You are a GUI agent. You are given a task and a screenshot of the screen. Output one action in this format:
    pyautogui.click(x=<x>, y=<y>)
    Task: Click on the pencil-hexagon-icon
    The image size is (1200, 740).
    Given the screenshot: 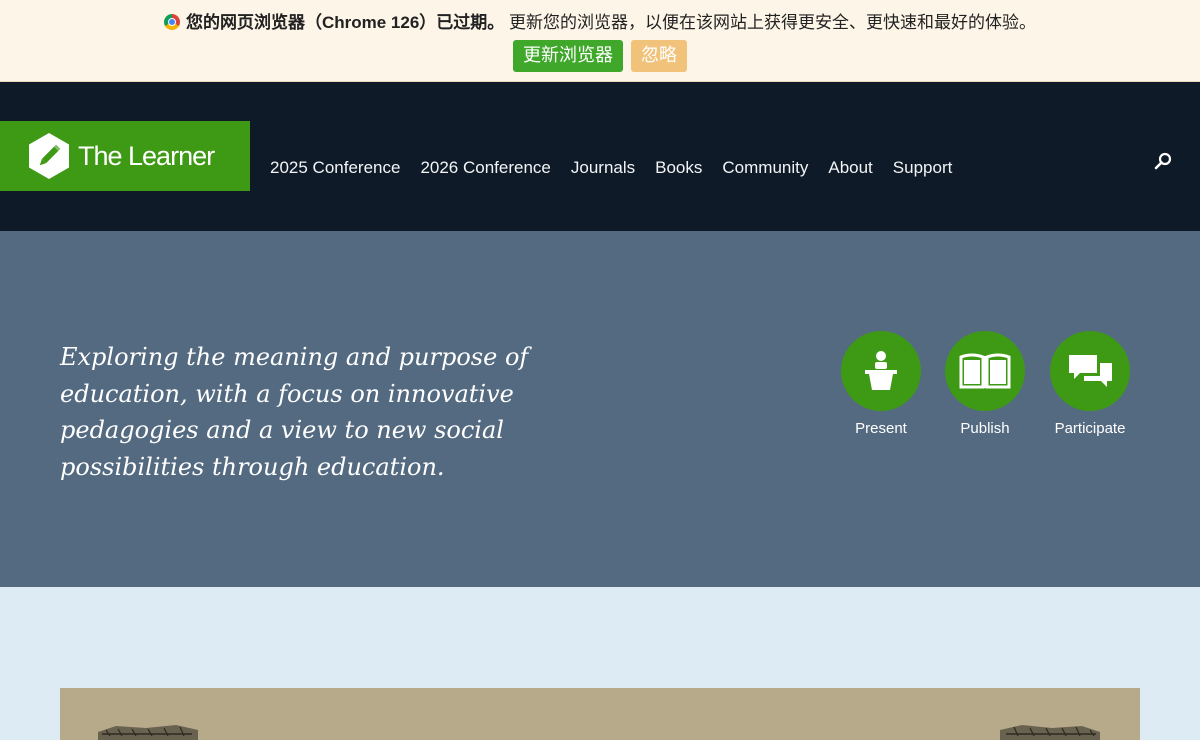 What is the action you would take?
    pyautogui.click(x=49, y=156)
    